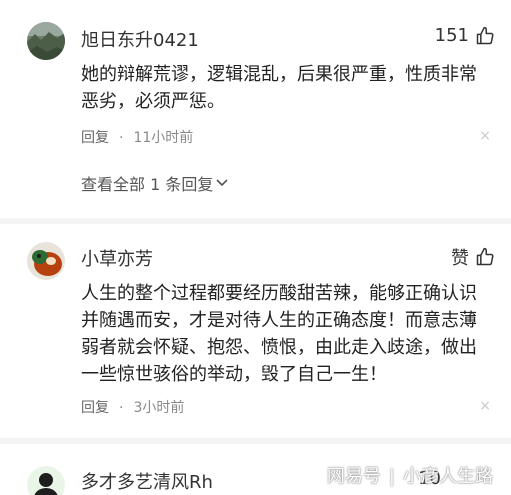  I want to click on timestamp: 11小时前, so click(163, 138).